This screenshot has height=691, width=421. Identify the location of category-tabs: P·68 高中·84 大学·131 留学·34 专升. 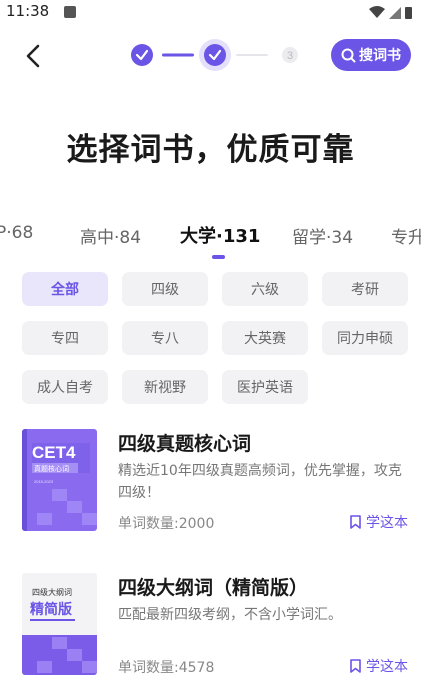
(210, 242).